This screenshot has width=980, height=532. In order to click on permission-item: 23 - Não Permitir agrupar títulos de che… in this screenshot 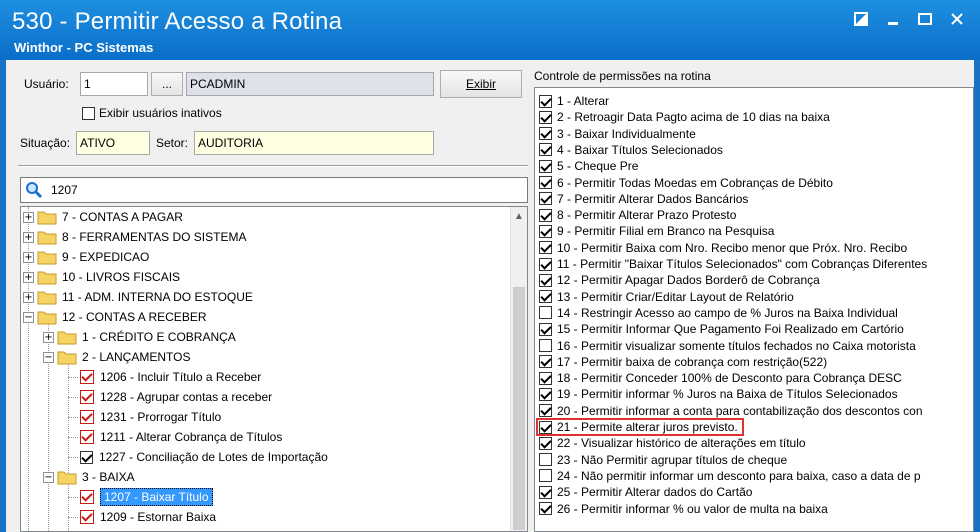, I will do `click(663, 460)`.